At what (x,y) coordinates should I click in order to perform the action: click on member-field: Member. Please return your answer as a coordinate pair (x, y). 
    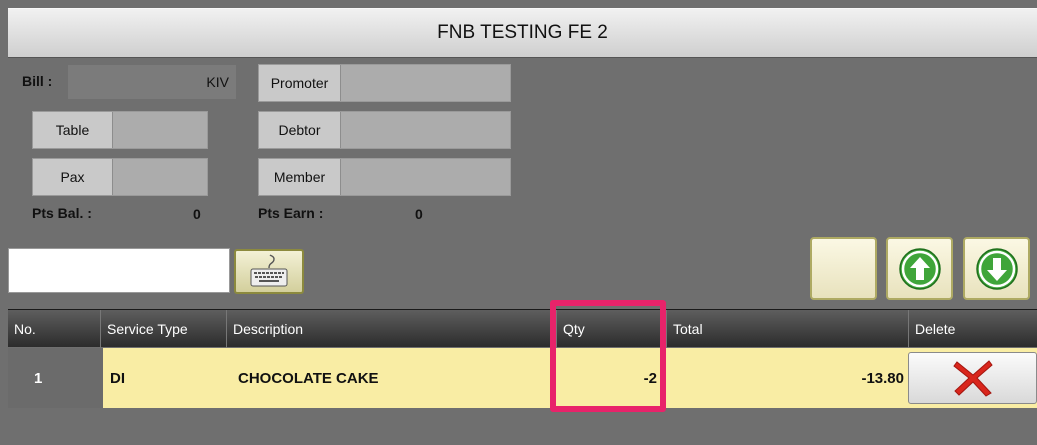
    Looking at the image, I should click on (384, 177).